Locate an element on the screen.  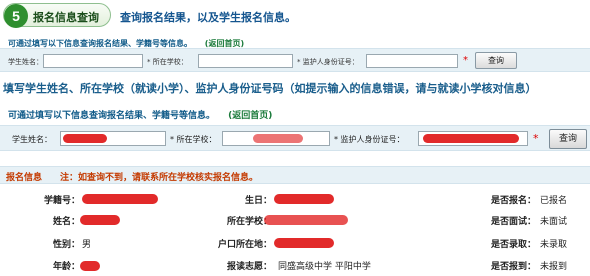
household-value-redacted is located at coordinates (304, 243).